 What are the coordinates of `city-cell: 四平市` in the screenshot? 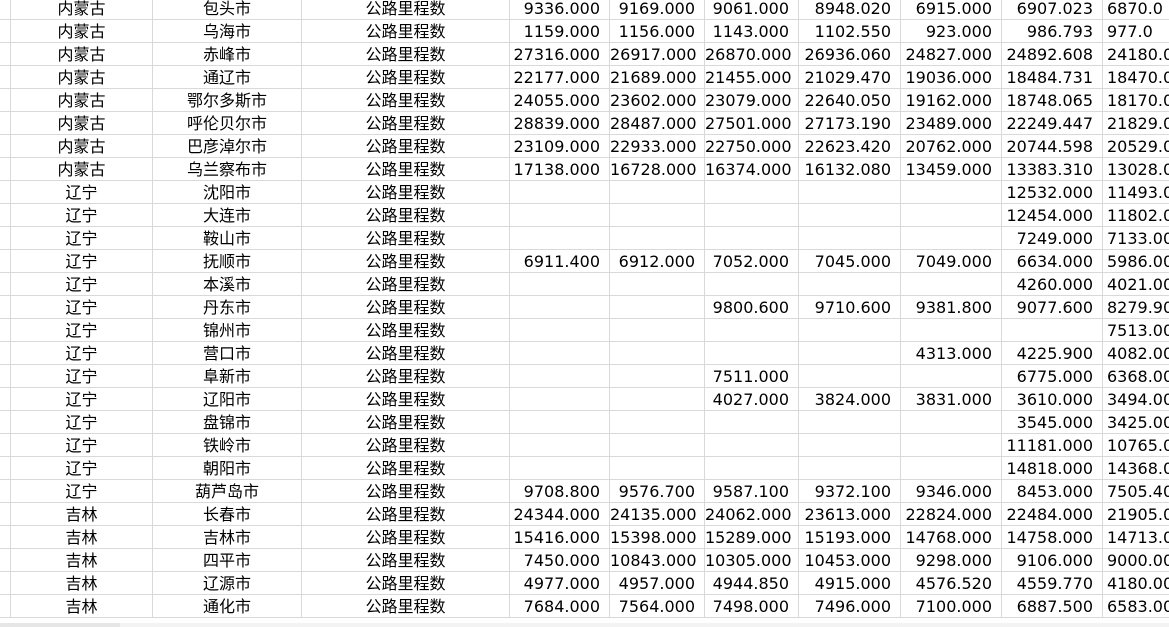 It's located at (227, 560).